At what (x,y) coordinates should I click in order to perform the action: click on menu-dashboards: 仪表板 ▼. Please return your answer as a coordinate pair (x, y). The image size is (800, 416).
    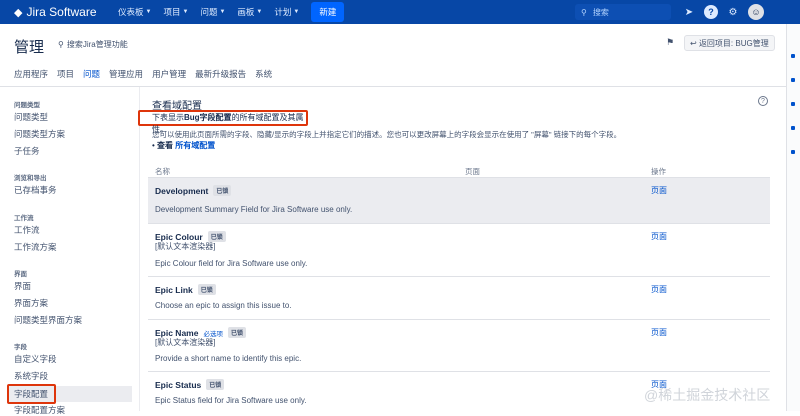
    Looking at the image, I should click on (134, 12).